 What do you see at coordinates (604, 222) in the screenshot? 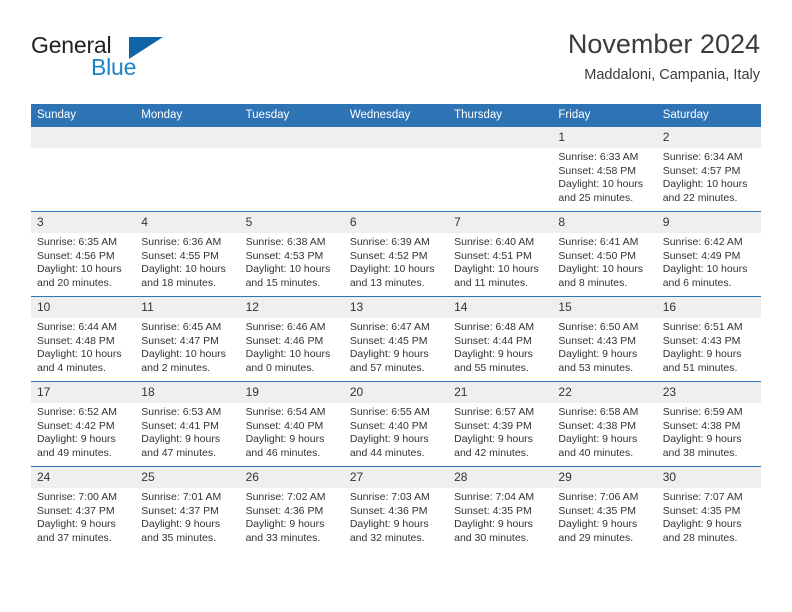
I see `day-number: 8` at bounding box center [604, 222].